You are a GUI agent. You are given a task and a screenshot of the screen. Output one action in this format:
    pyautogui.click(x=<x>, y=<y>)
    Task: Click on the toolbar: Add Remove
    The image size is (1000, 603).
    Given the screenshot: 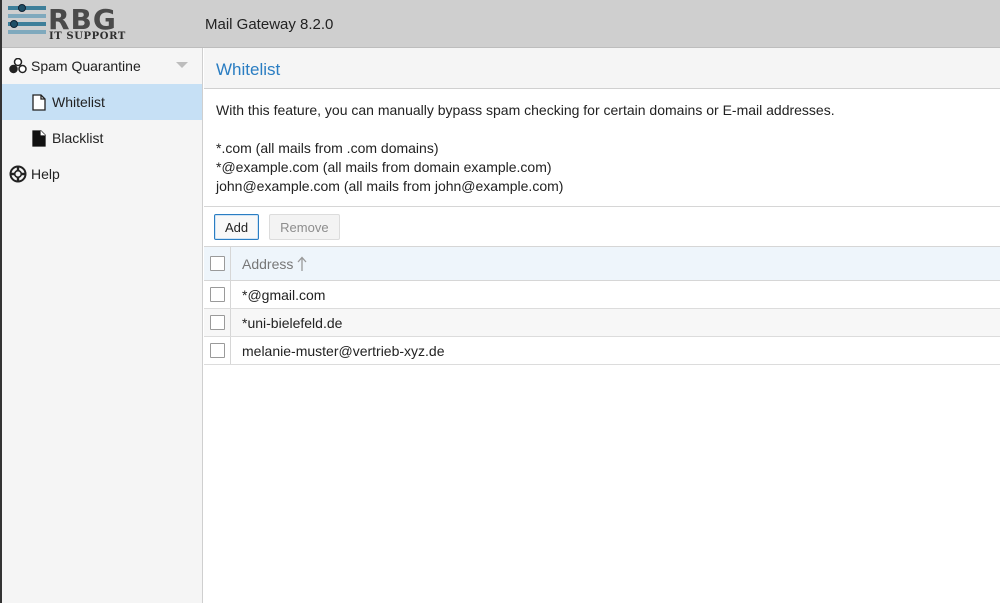 What is the action you would take?
    pyautogui.click(x=602, y=227)
    